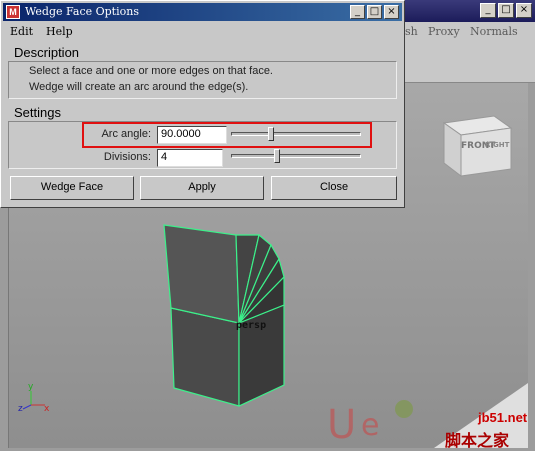  I want to click on dialog-title-bar: M Wedge Face Options _ □ ×, so click(202, 12).